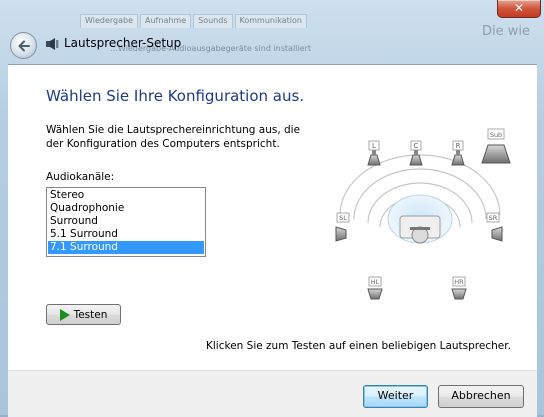  Describe the element at coordinates (506, 31) in the screenshot. I see `background-side-text: Die wie` at that location.